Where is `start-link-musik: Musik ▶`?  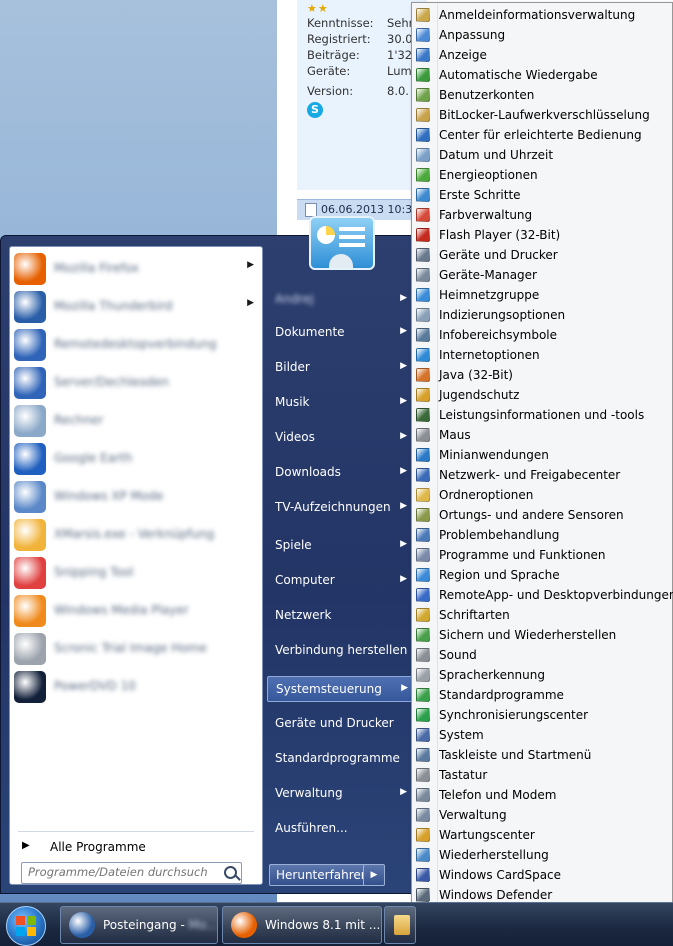
start-link-musik: Musik ▶ is located at coordinates (339, 402).